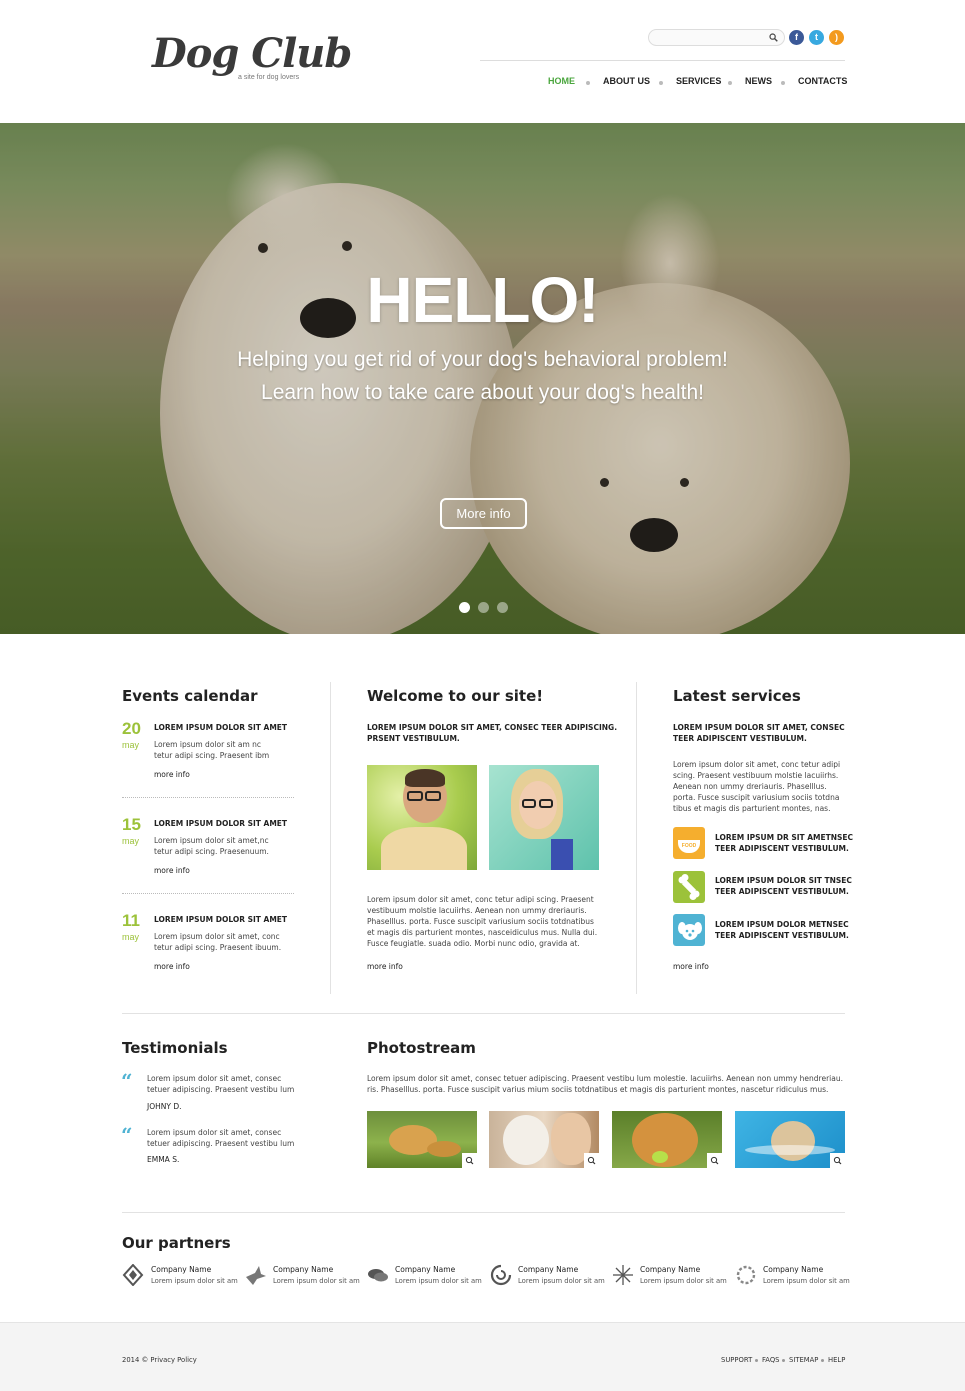  I want to click on nav-about-us: ABOUT US, so click(626, 81).